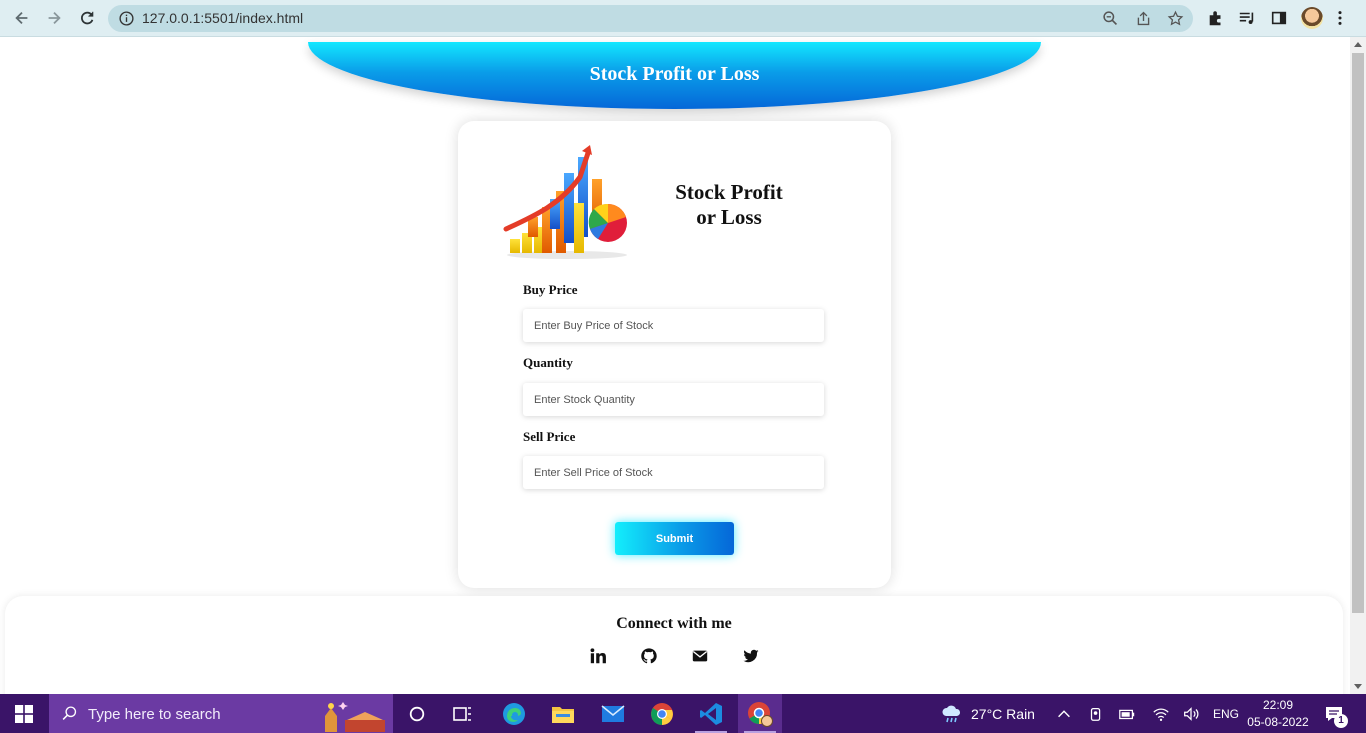  Describe the element at coordinates (673, 472) in the screenshot. I see `sell-price-input` at that location.